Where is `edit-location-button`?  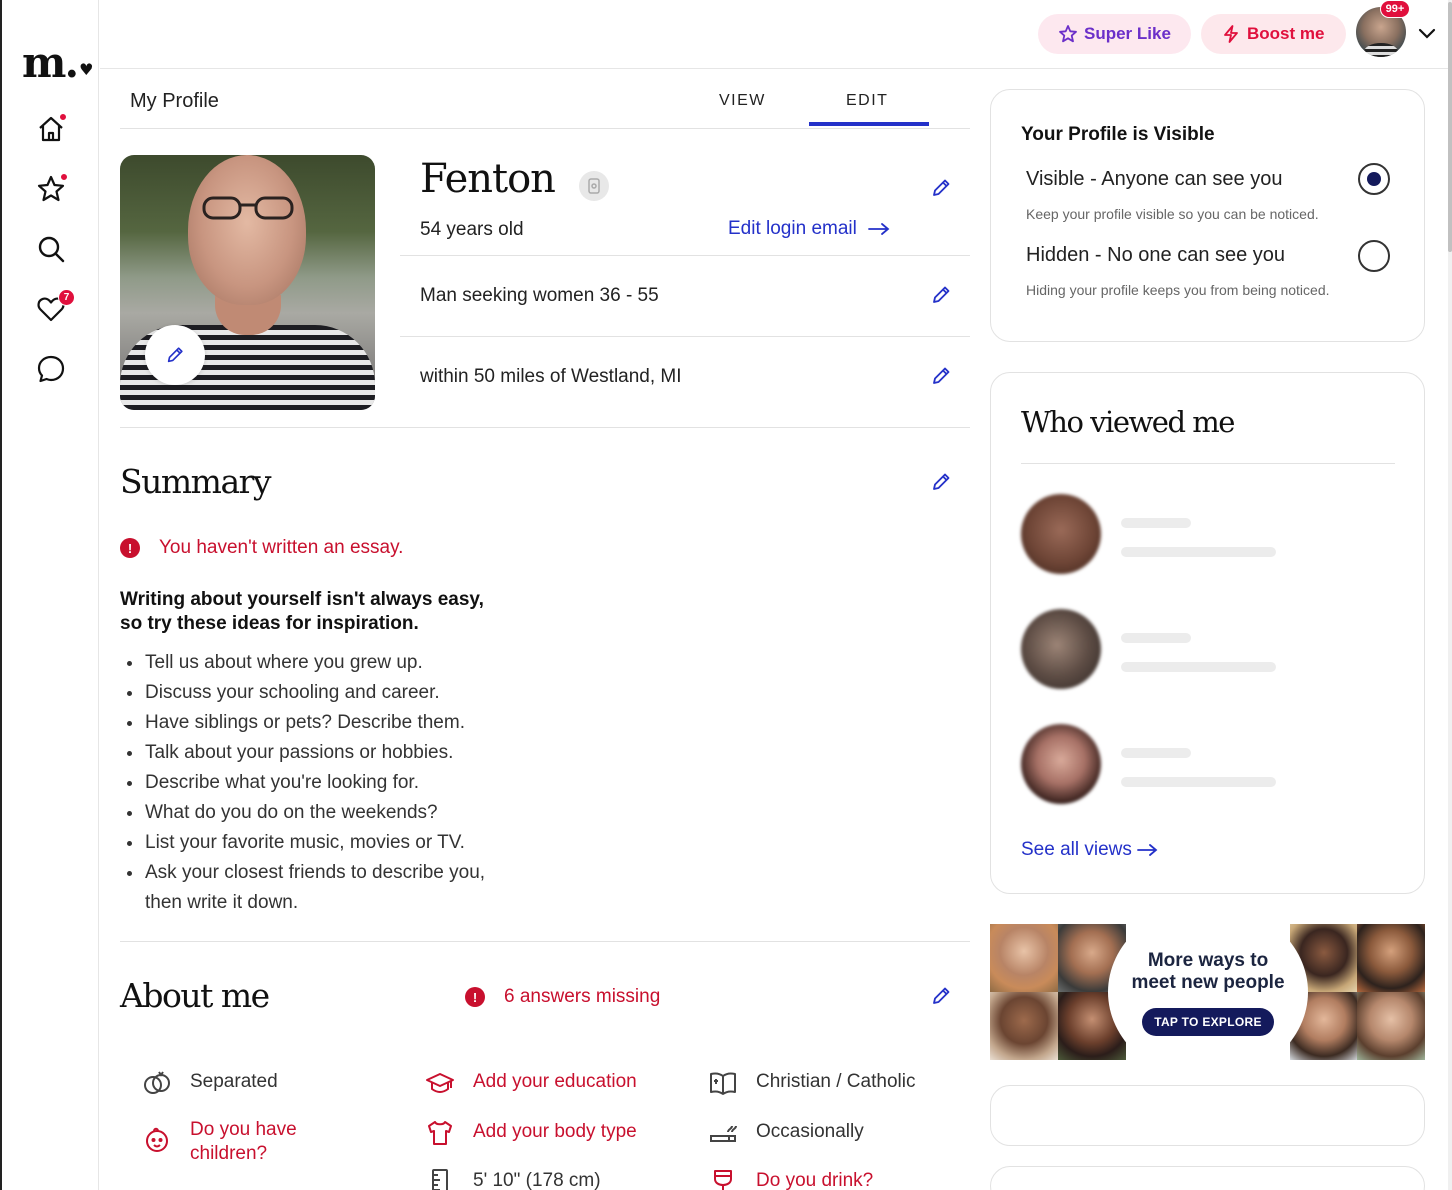 edit-location-button is located at coordinates (941, 376).